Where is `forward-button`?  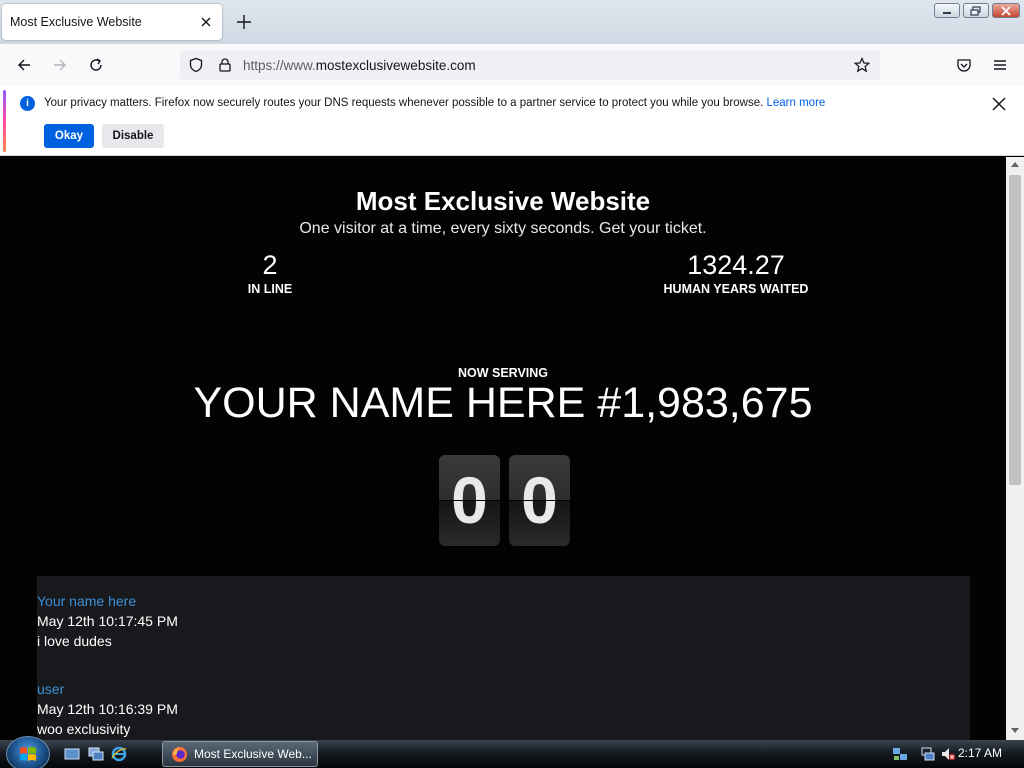
forward-button is located at coordinates (60, 65).